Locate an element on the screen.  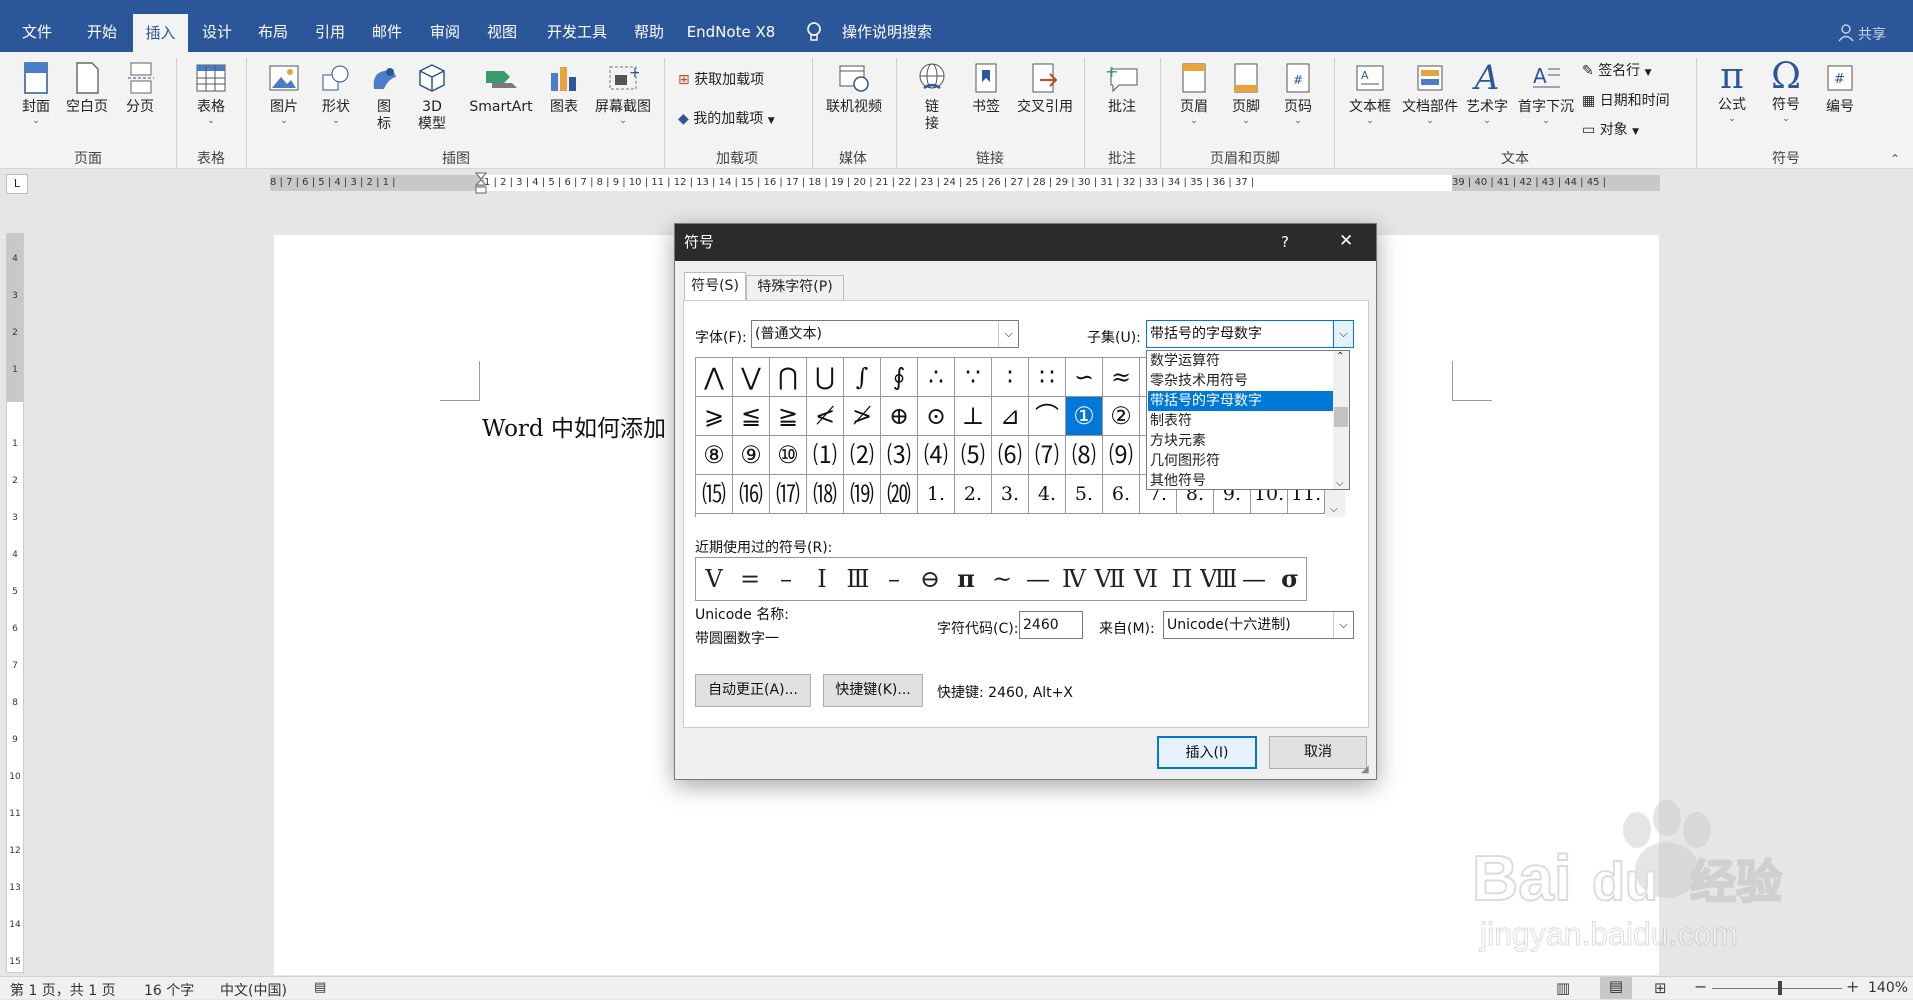
symbol-cell: ∴ is located at coordinates (936, 377).